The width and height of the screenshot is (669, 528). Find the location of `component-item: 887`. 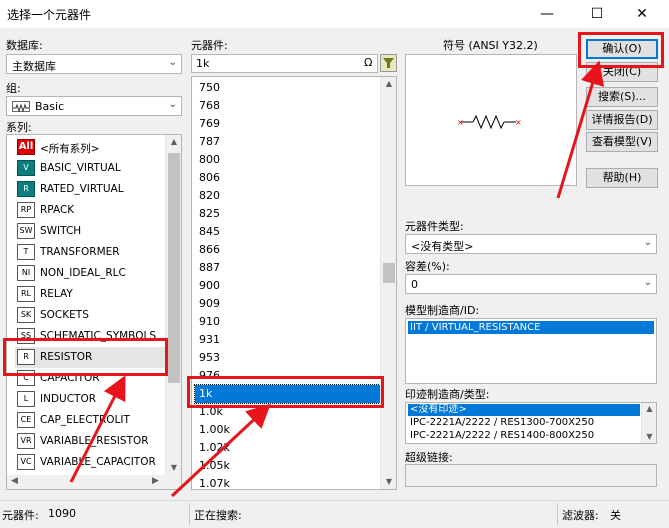

component-item: 887 is located at coordinates (287, 268).